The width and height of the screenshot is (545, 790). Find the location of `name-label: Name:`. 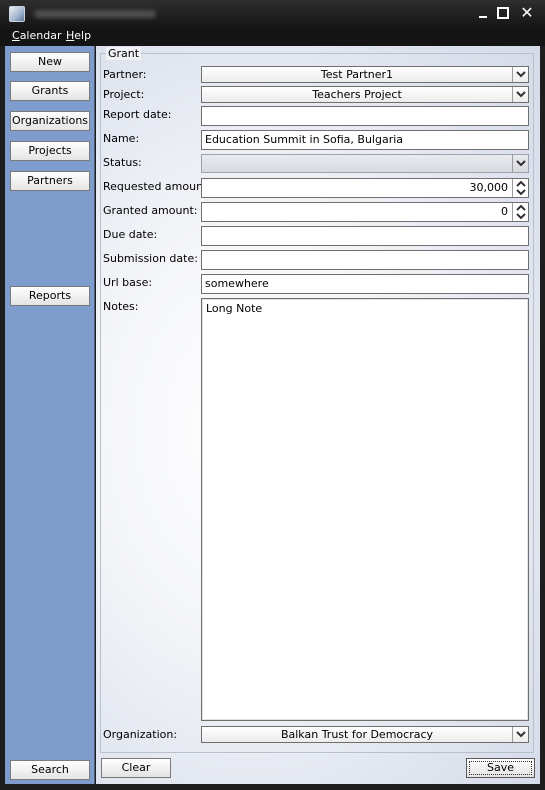

name-label: Name: is located at coordinates (121, 138).